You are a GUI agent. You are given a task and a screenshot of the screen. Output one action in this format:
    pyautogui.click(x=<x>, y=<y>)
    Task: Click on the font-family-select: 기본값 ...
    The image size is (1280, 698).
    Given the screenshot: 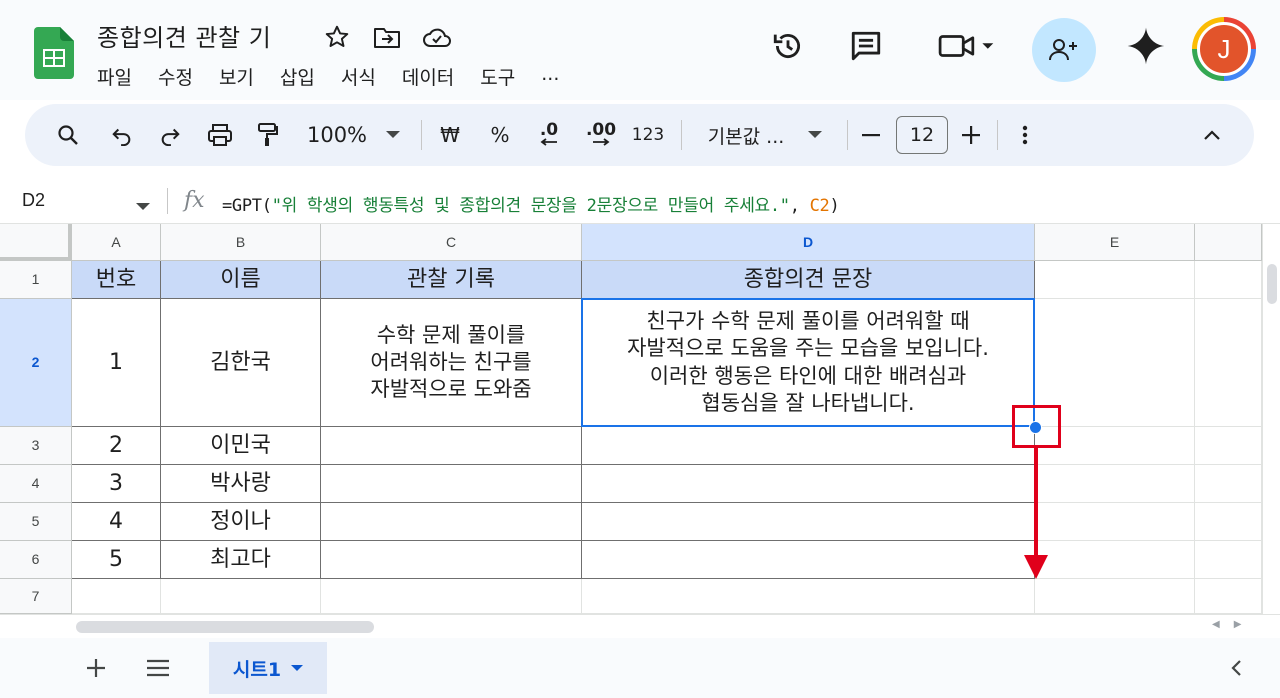 What is the action you would take?
    pyautogui.click(x=746, y=135)
    